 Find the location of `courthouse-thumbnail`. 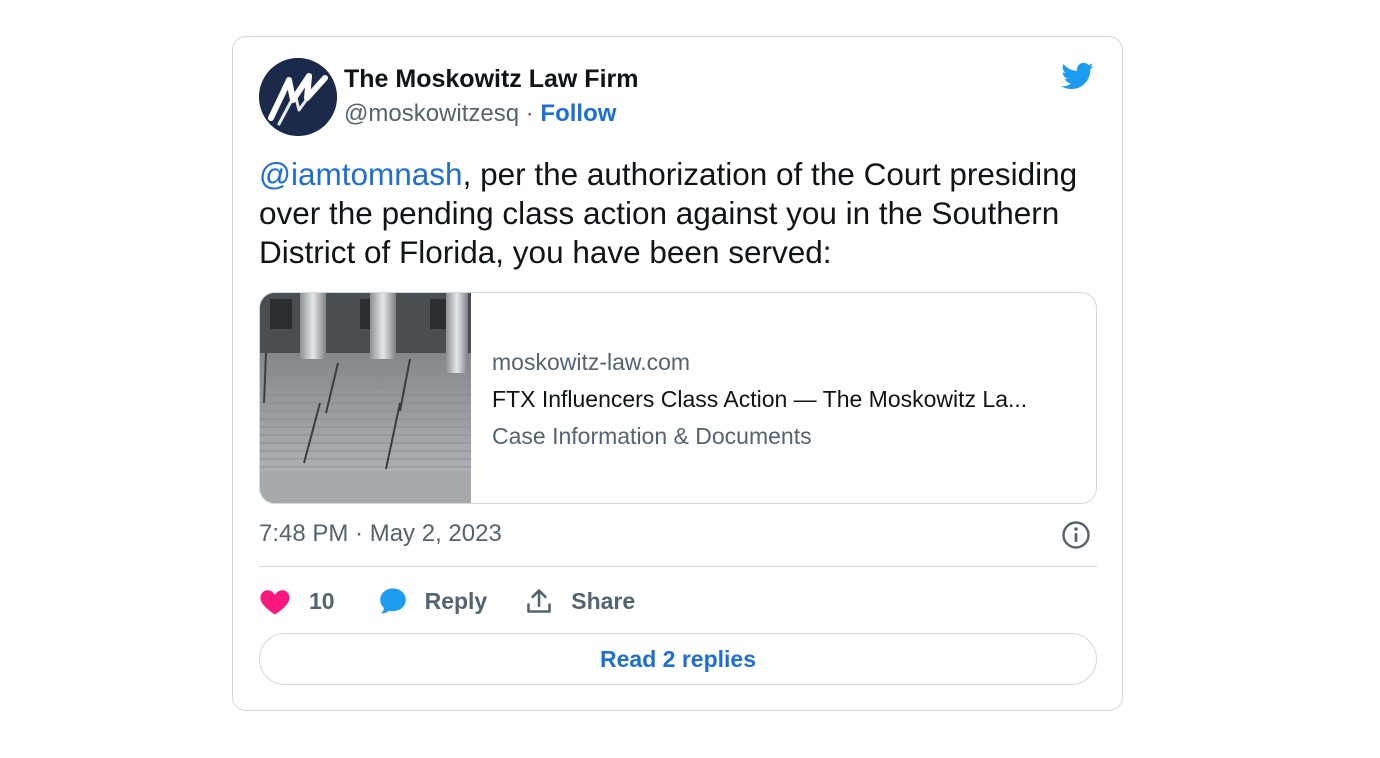

courthouse-thumbnail is located at coordinates (365, 398).